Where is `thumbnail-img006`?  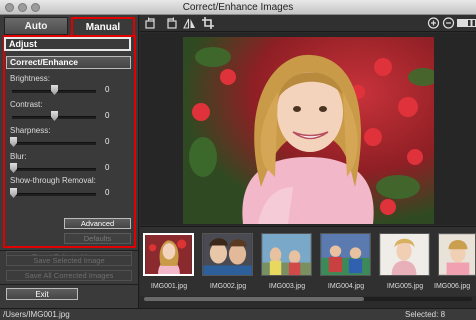
thumbnail-img006 is located at coordinates (457, 254).